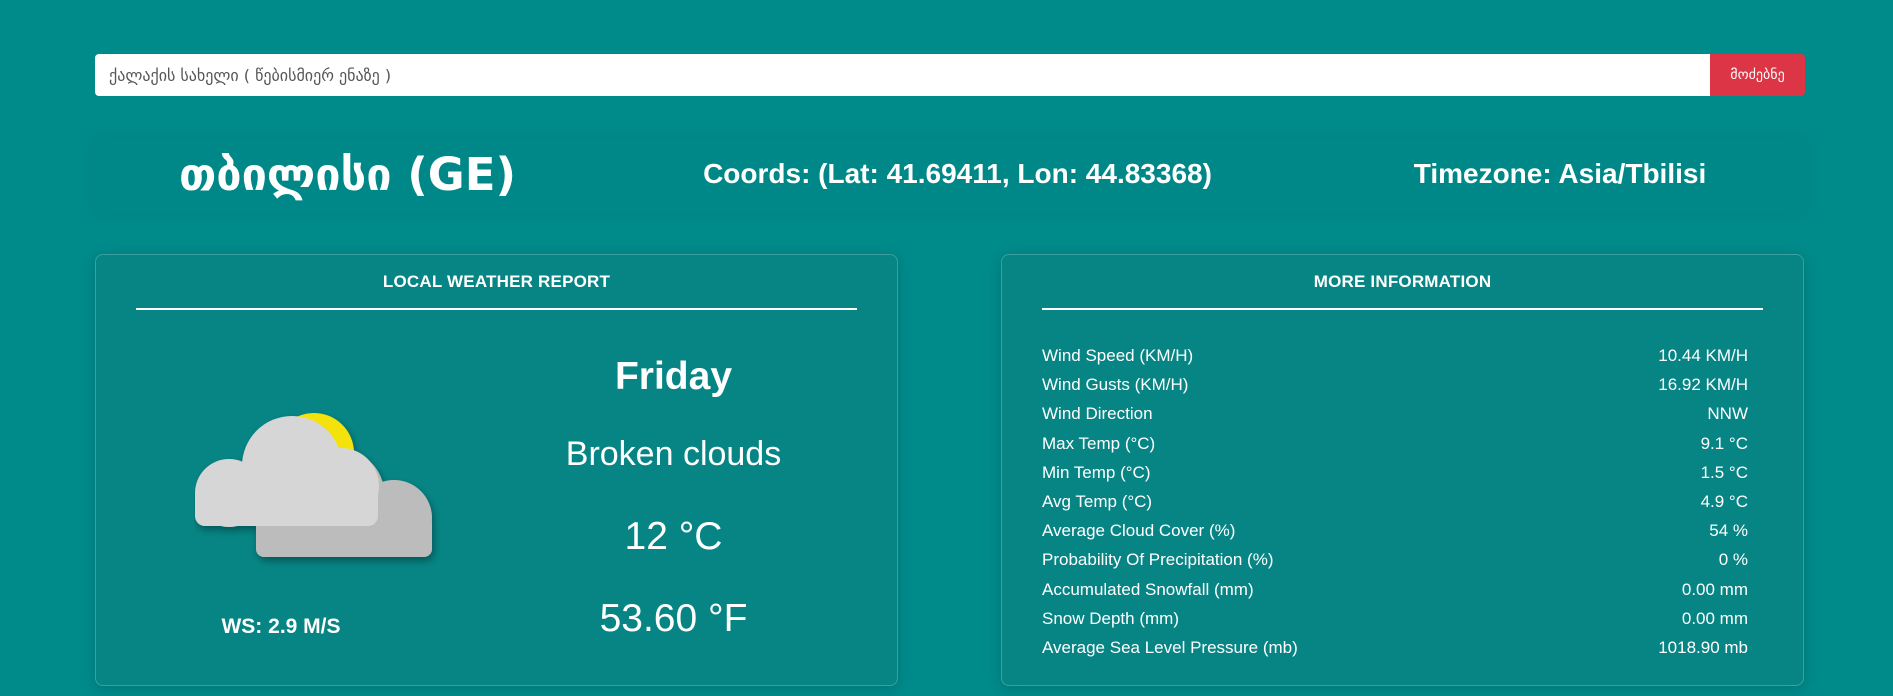  What do you see at coordinates (1560, 173) in the screenshot?
I see `timezone: Timezone: Asia/Tbilisi` at bounding box center [1560, 173].